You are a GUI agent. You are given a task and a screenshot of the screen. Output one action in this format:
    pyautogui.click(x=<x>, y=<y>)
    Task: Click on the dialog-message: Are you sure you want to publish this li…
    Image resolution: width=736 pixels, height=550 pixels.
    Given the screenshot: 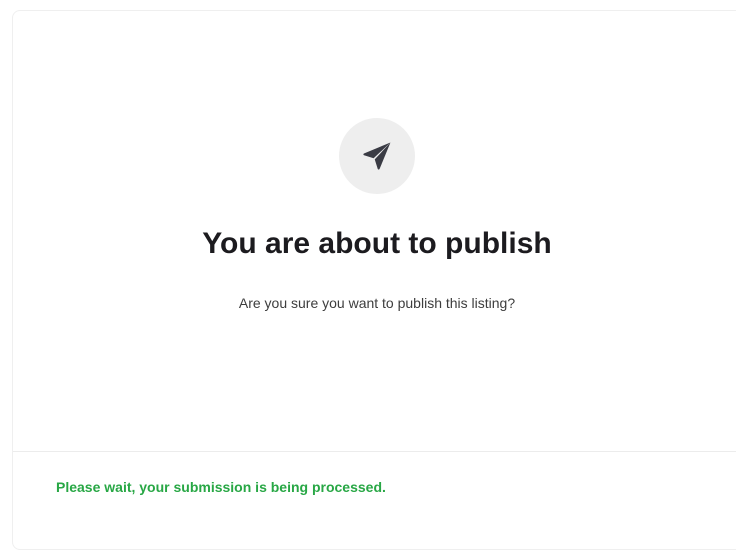 What is the action you would take?
    pyautogui.click(x=377, y=303)
    